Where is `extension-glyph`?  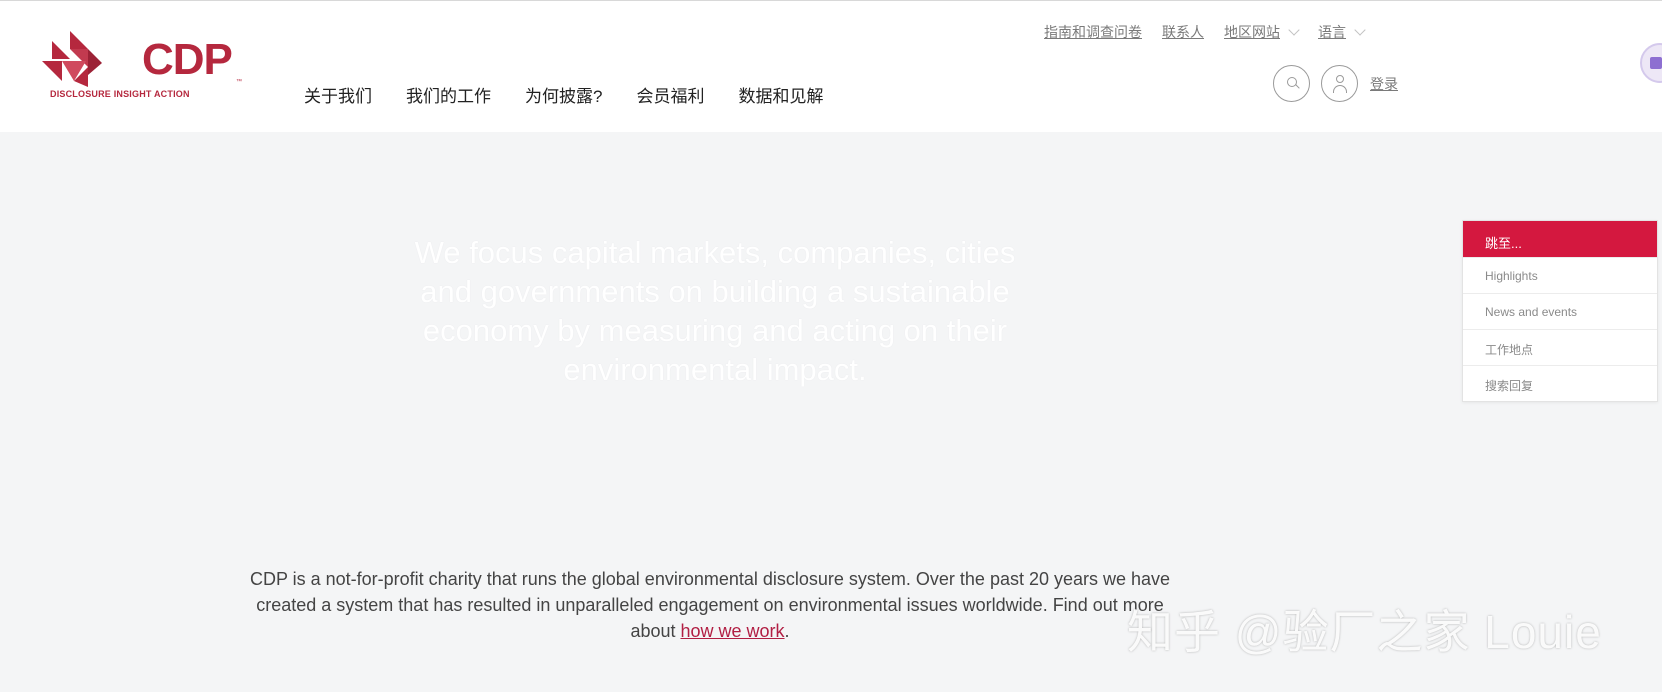
extension-glyph is located at coordinates (1656, 63).